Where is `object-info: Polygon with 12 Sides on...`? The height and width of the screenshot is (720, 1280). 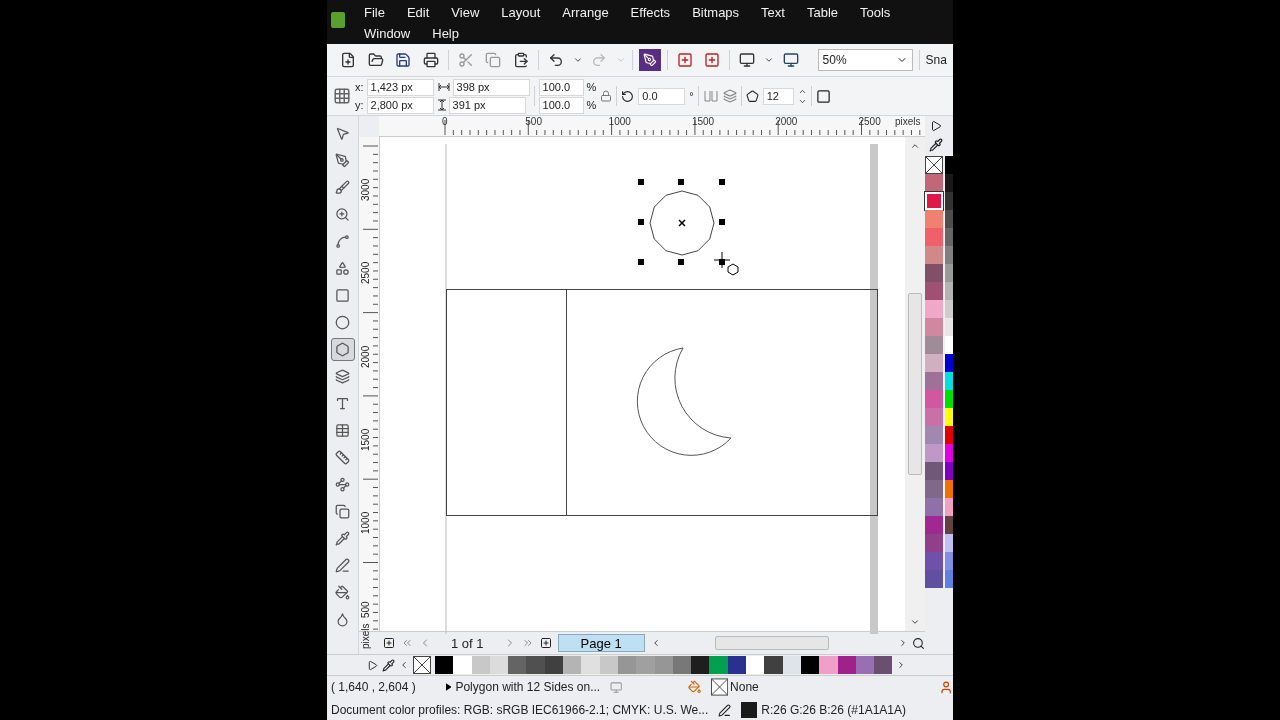 object-info: Polygon with 12 Sides on... is located at coordinates (528, 687).